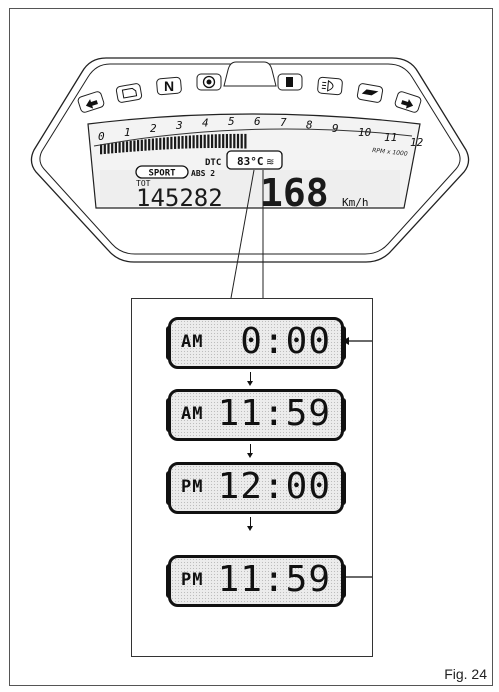 This screenshot has height=692, width=499. Describe the element at coordinates (101, 136) in the screenshot. I see `rpm-tick-label: 0` at that location.